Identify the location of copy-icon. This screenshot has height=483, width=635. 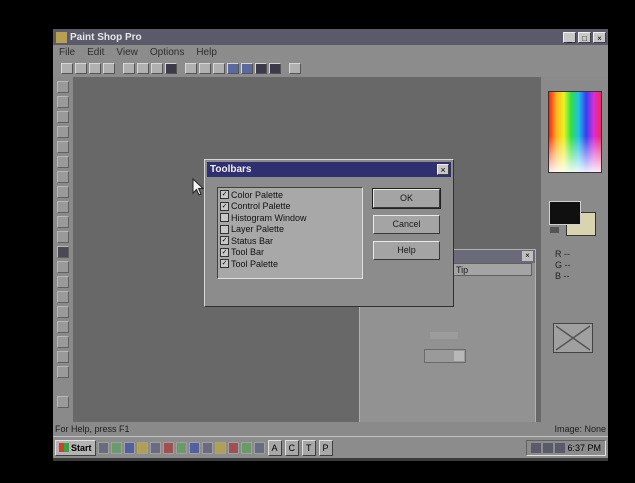
(157, 68).